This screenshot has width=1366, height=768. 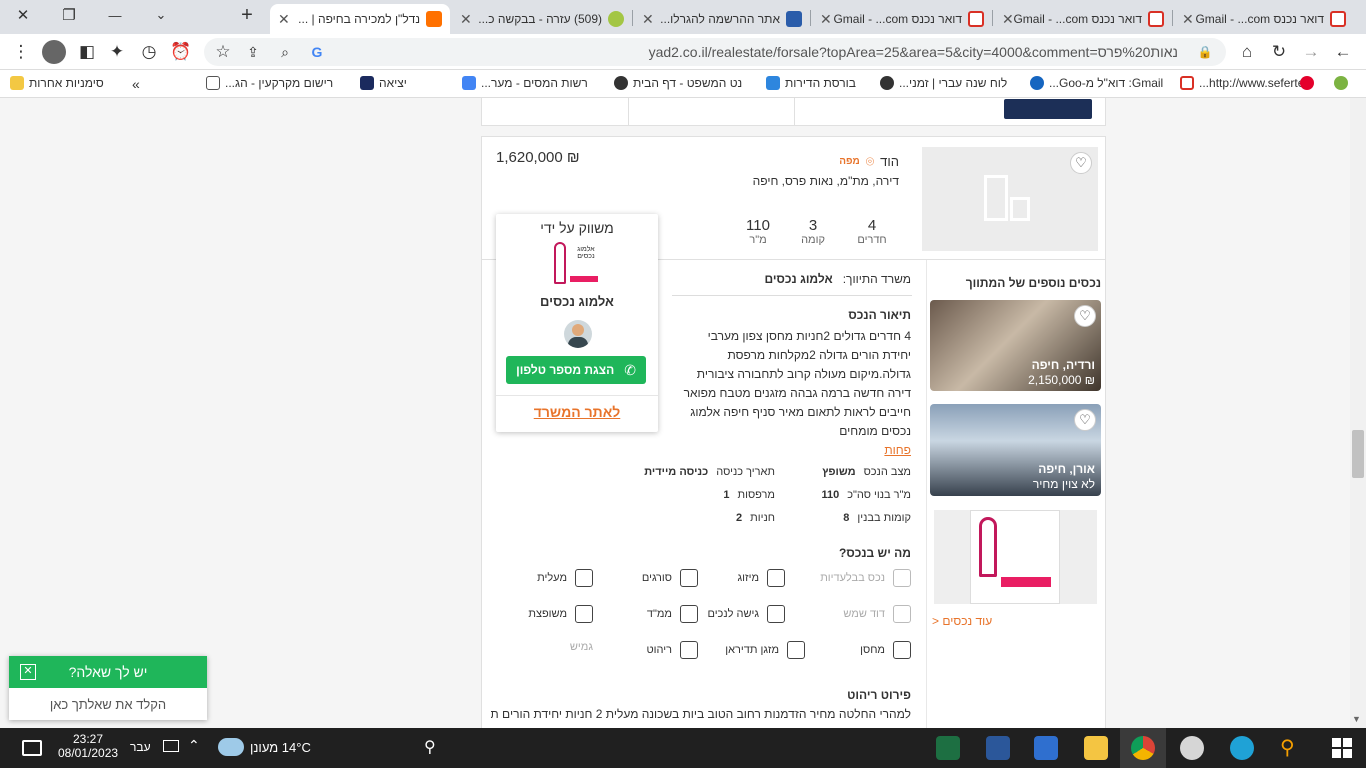 What do you see at coordinates (1205, 52) in the screenshot?
I see `lock-icon: 🔒` at bounding box center [1205, 52].